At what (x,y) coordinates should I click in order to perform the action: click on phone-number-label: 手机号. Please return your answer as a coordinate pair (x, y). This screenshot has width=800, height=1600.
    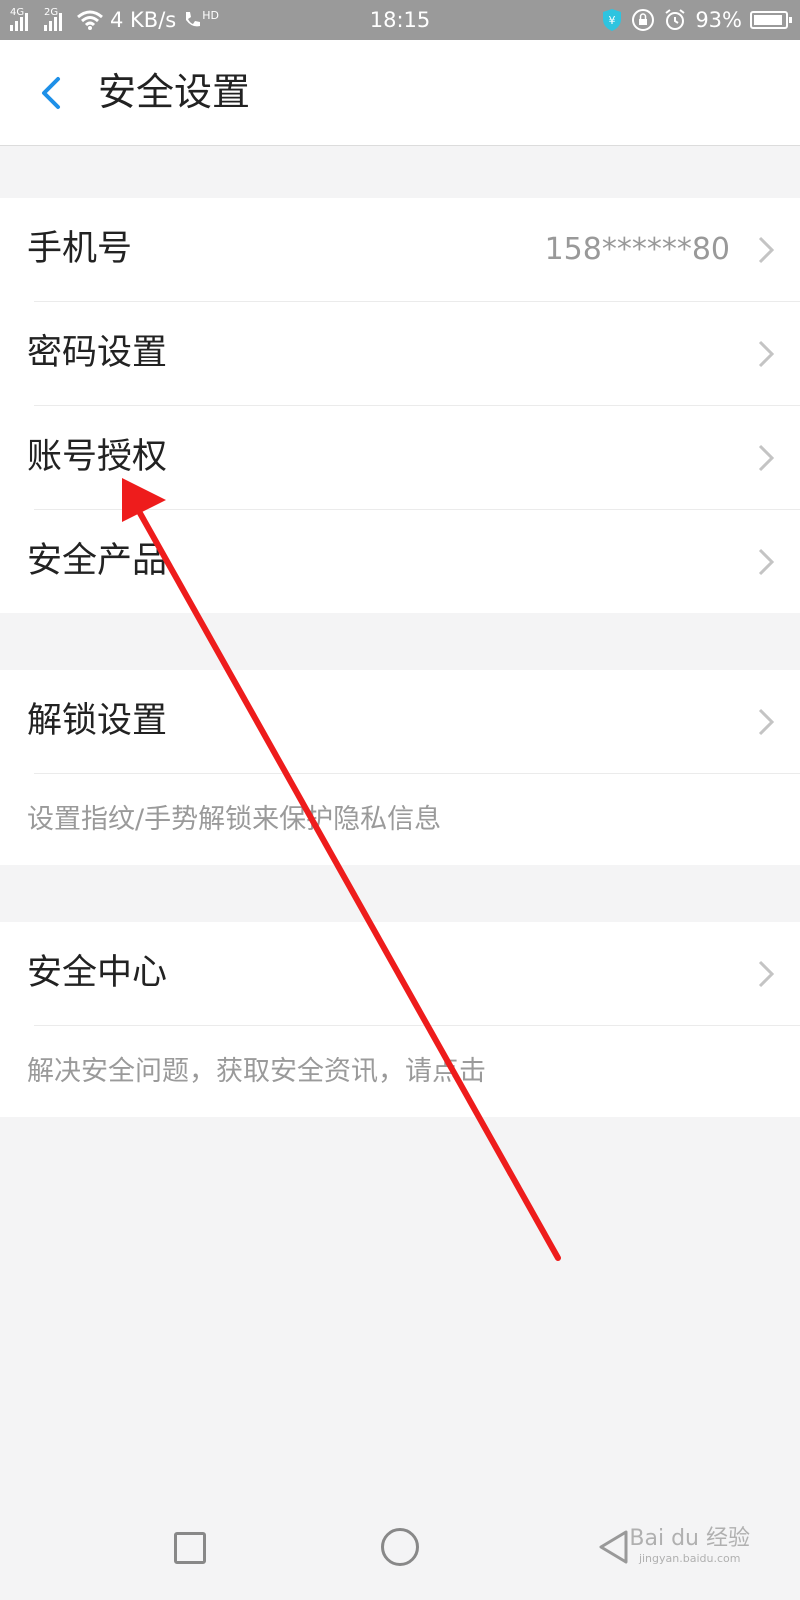
    Looking at the image, I should click on (80, 249).